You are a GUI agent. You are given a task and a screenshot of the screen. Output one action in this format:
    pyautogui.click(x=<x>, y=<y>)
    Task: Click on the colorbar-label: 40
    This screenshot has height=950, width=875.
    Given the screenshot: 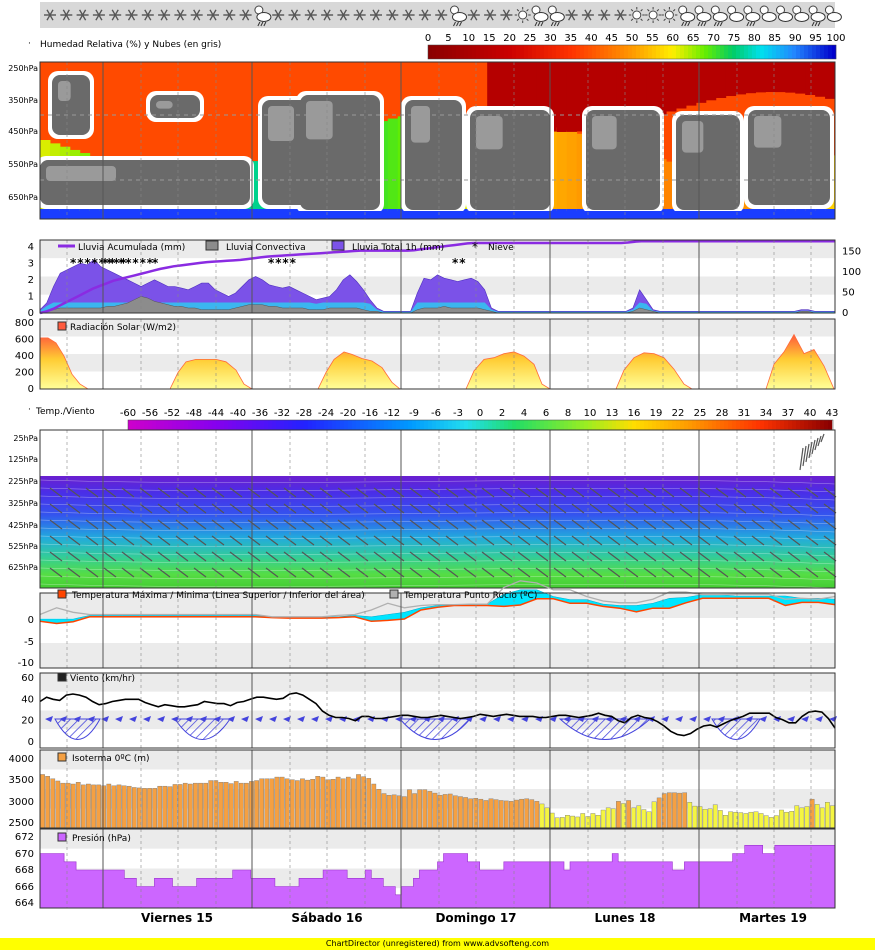 What is the action you would take?
    pyautogui.click(x=810, y=413)
    